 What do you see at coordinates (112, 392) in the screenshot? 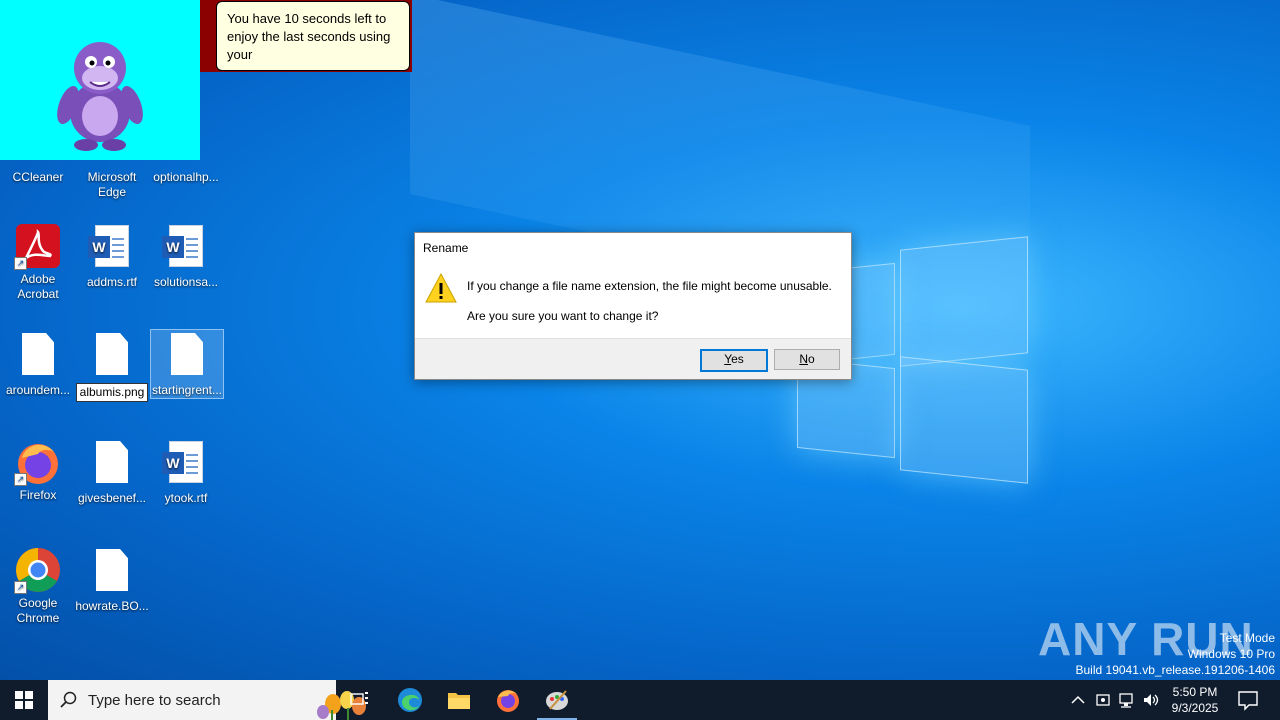
I see `rename-textbox: albumis.png` at bounding box center [112, 392].